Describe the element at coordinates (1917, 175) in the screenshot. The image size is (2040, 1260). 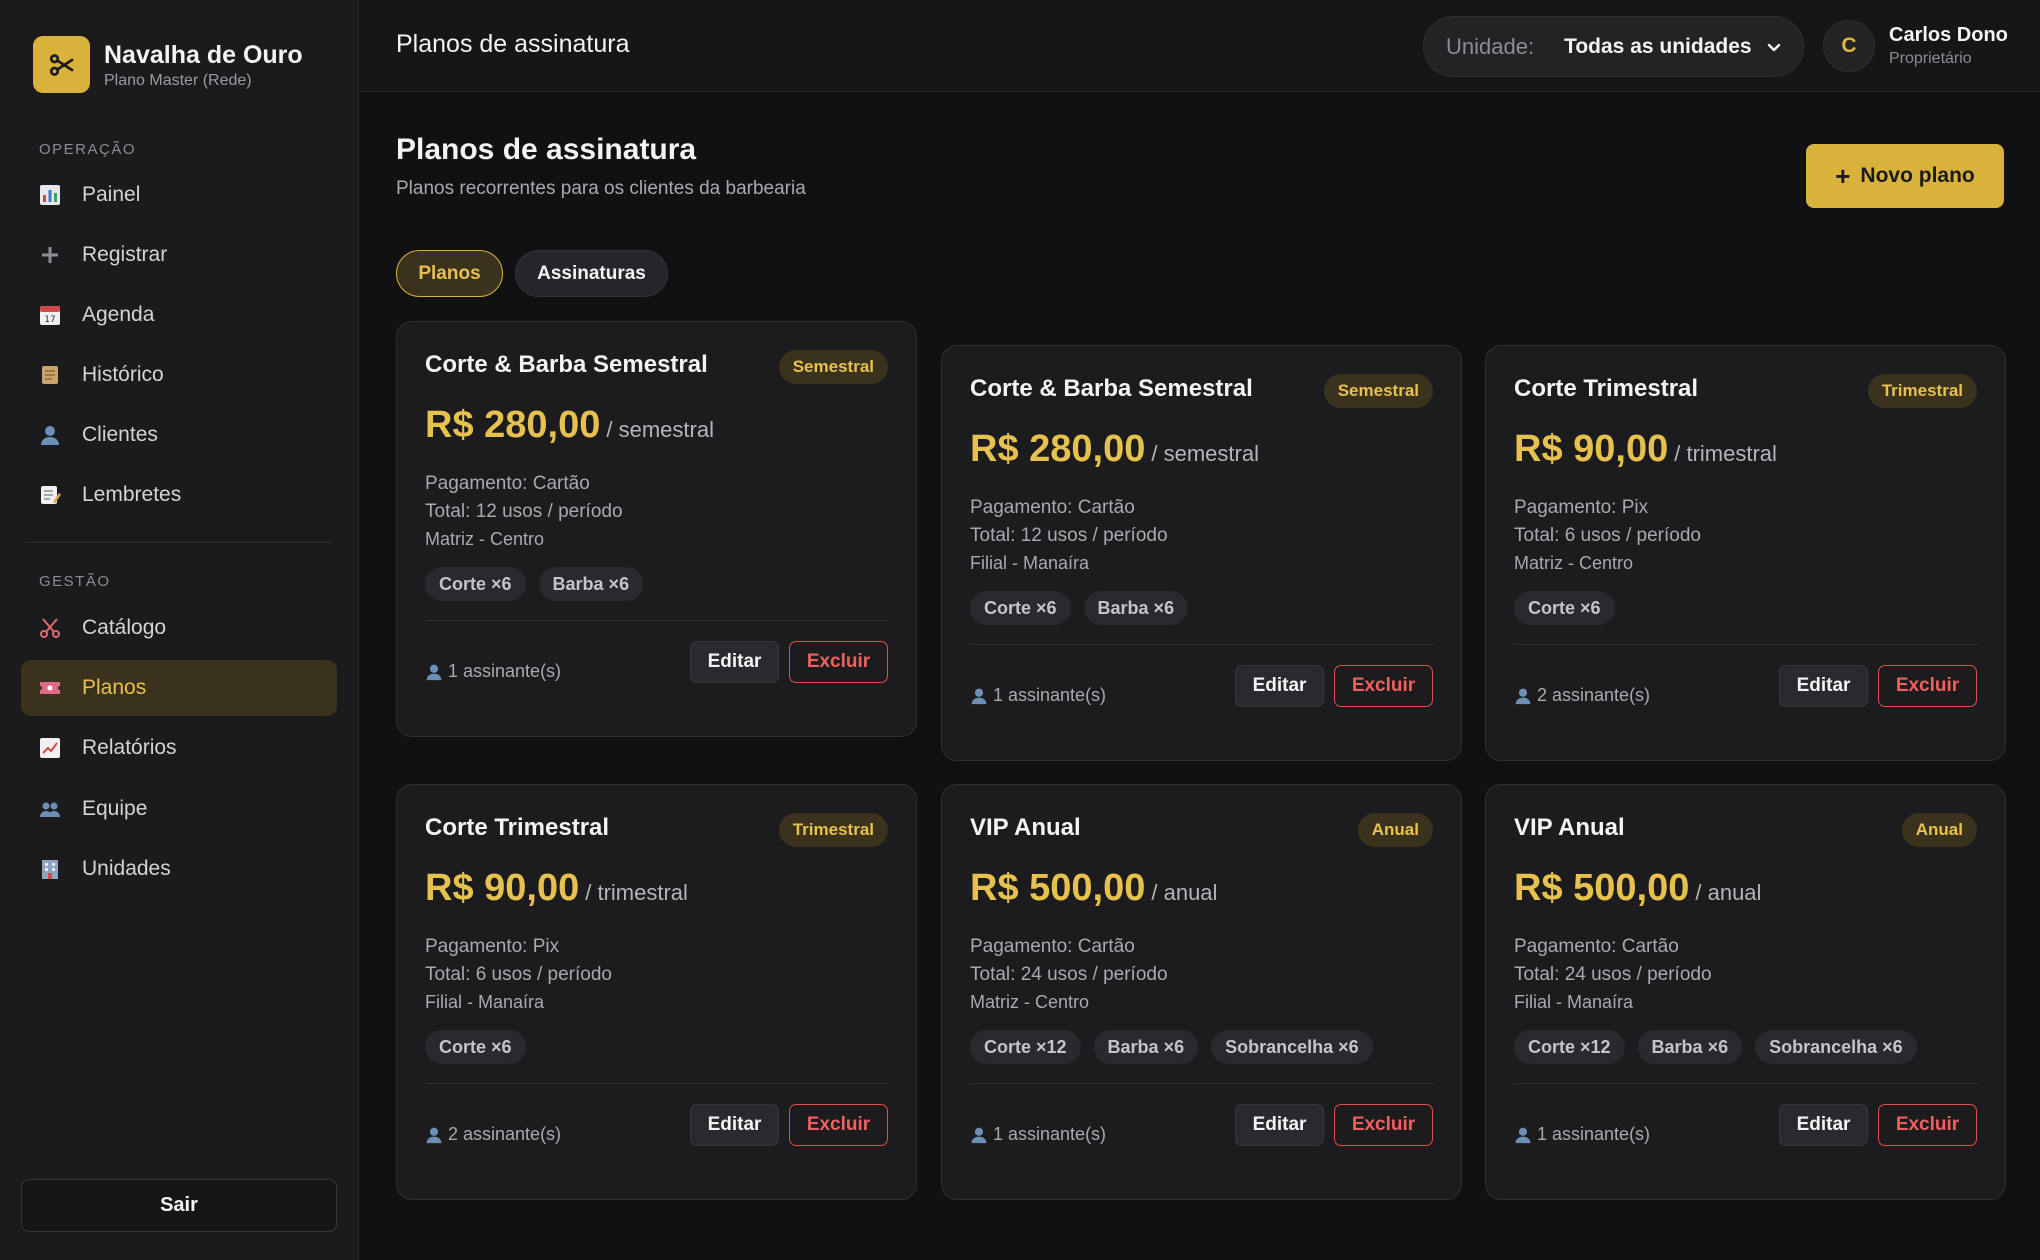
I see `new-plan-label: Novo plano` at that location.